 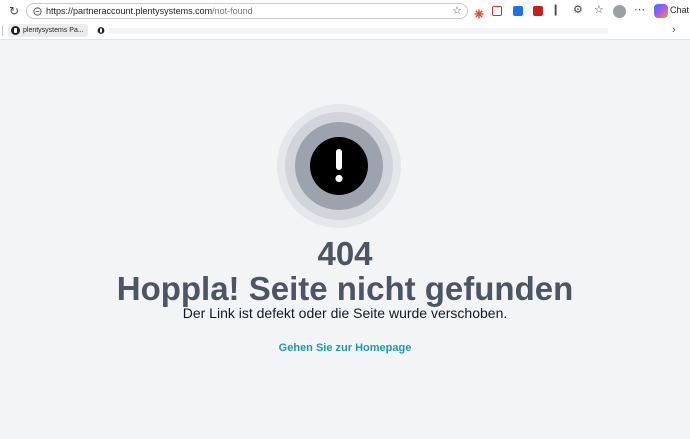 What do you see at coordinates (2, 31) in the screenshot?
I see `bookmarks-divider` at bounding box center [2, 31].